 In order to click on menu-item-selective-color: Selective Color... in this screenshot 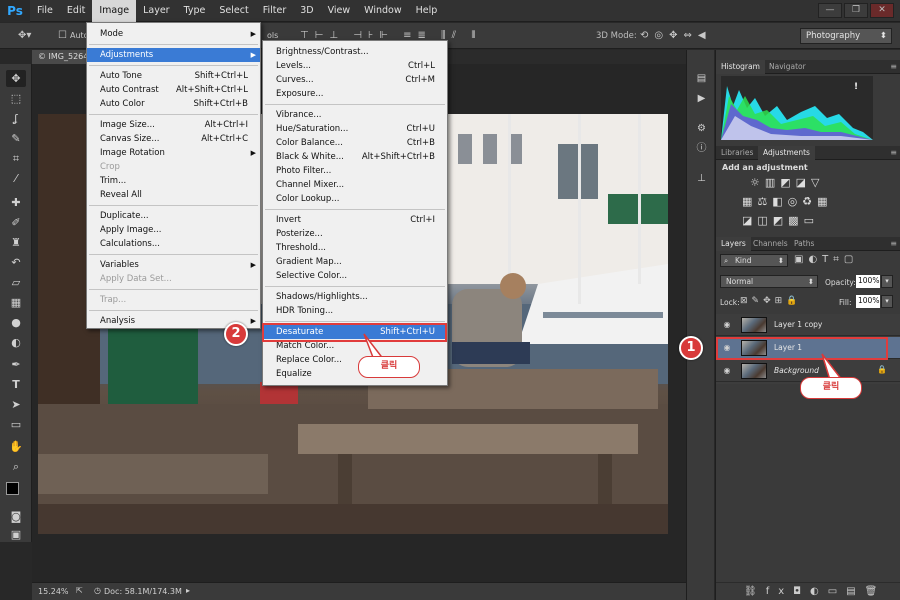, I will do `click(355, 276)`.